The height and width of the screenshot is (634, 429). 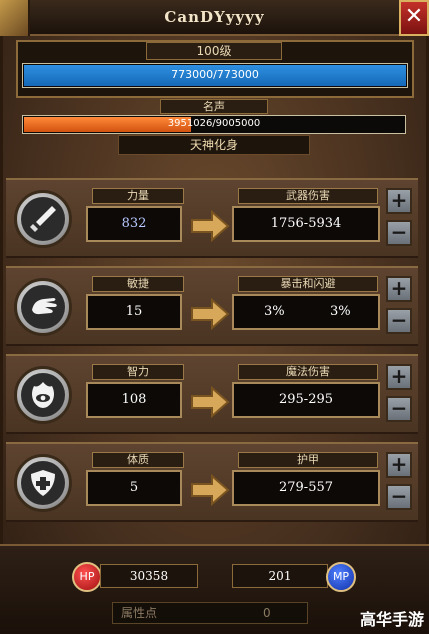 I want to click on xp-text: 773000/773000, so click(x=215, y=74).